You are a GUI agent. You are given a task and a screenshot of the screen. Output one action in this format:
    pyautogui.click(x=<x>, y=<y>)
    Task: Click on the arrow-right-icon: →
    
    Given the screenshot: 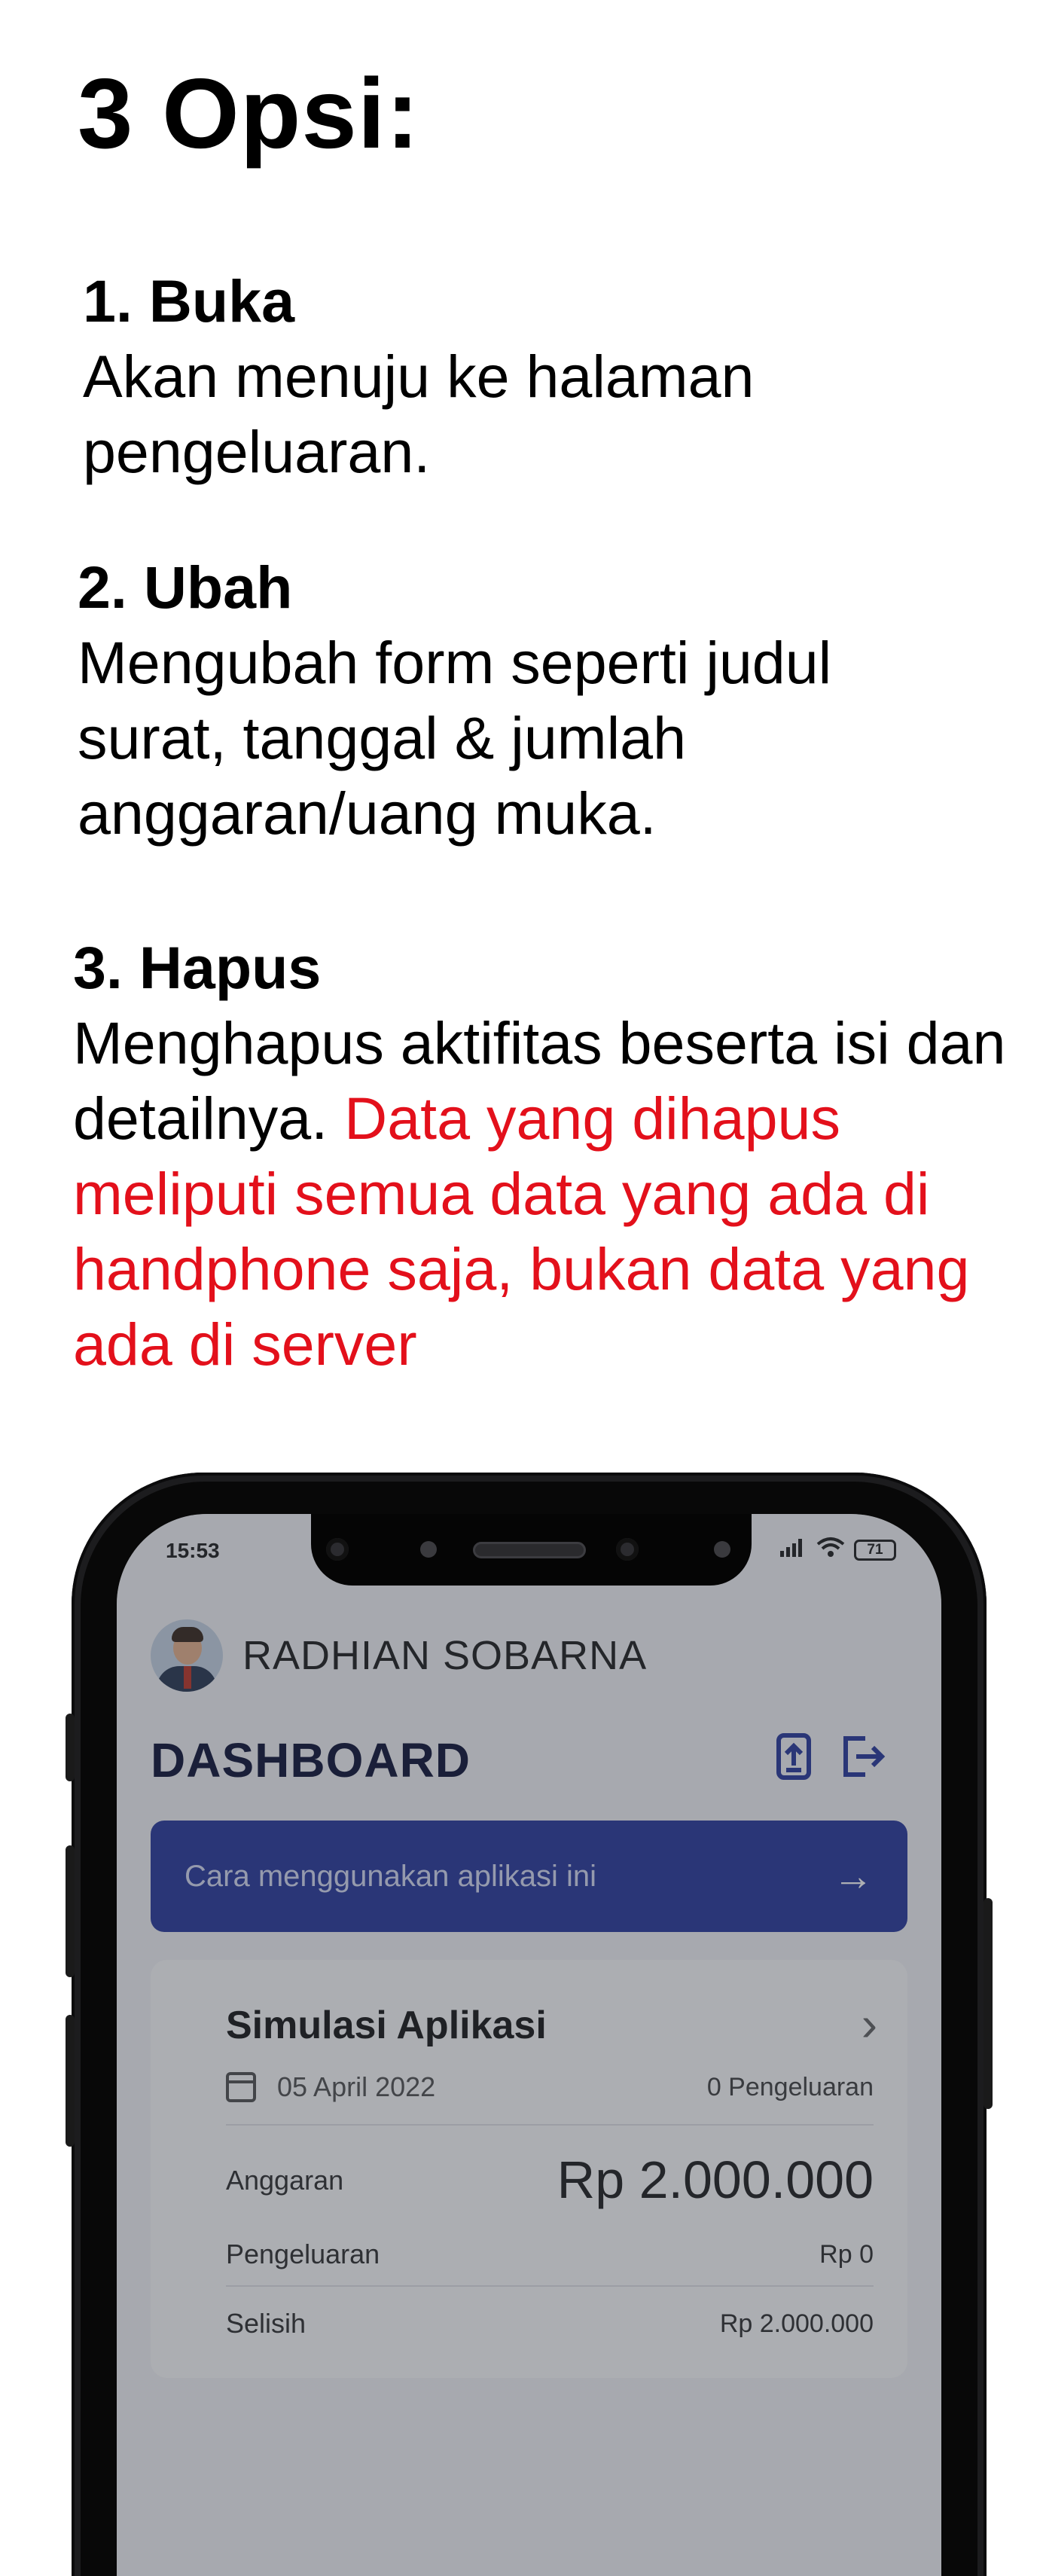 What is the action you would take?
    pyautogui.click(x=854, y=1877)
    